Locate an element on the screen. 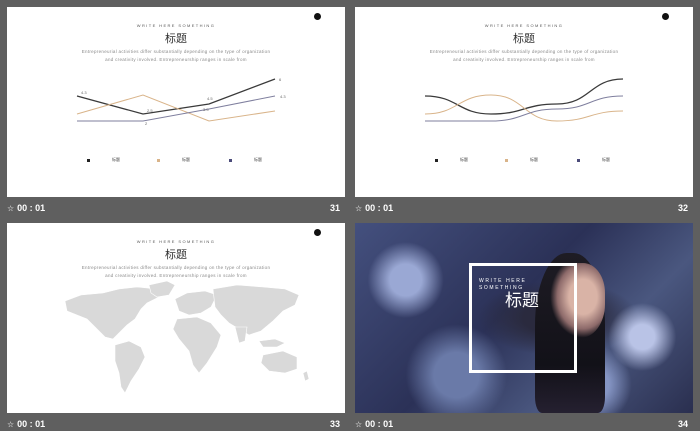 This screenshot has height=431, width=700. line-chart: 4.3 2.5 4.5 2 3.5 6 4.3 is located at coordinates (181, 101).